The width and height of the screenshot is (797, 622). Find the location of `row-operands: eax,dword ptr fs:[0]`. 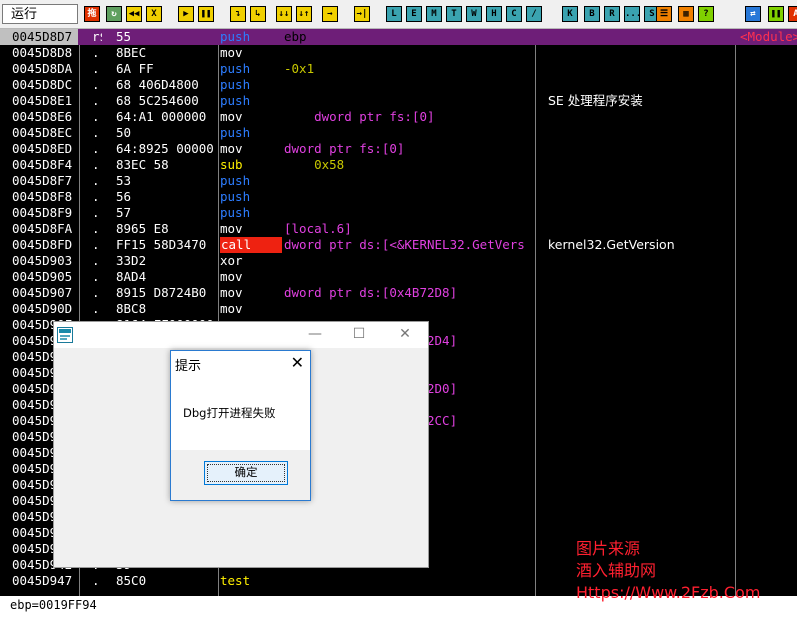

row-operands: eax,dword ptr fs:[0] is located at coordinates (409, 117).